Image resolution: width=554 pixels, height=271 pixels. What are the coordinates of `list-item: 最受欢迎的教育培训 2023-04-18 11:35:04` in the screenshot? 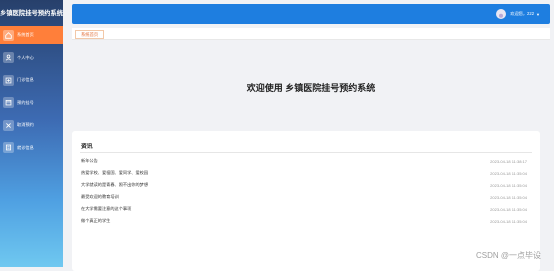 It's located at (304, 197).